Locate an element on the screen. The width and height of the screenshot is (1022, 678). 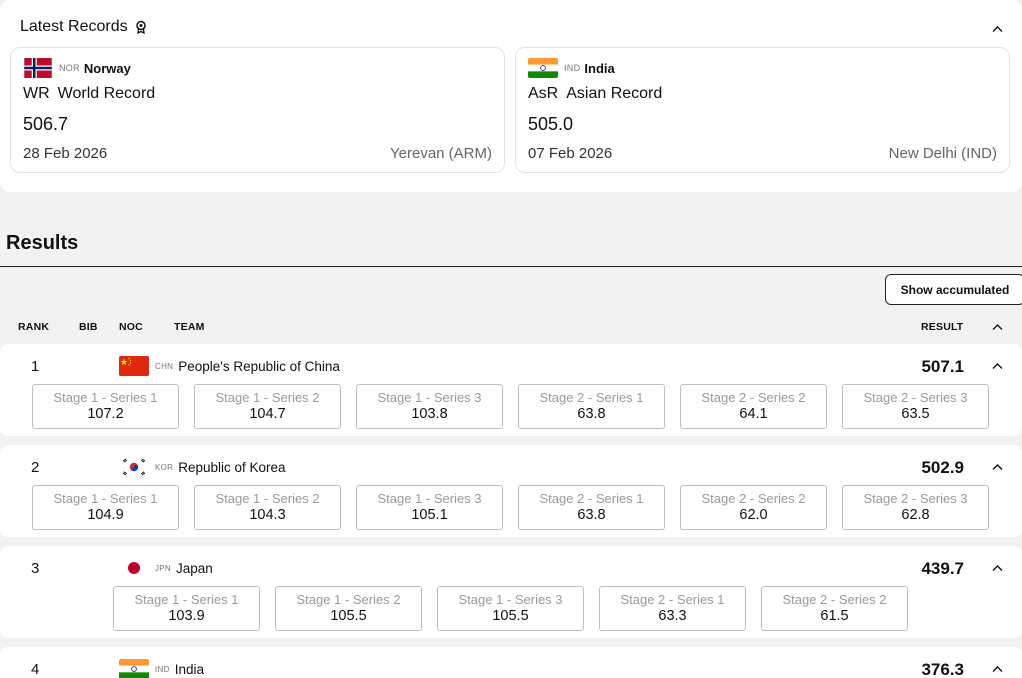
series-score-box: Stage 1 - Series 3 103.8 is located at coordinates (429, 406).